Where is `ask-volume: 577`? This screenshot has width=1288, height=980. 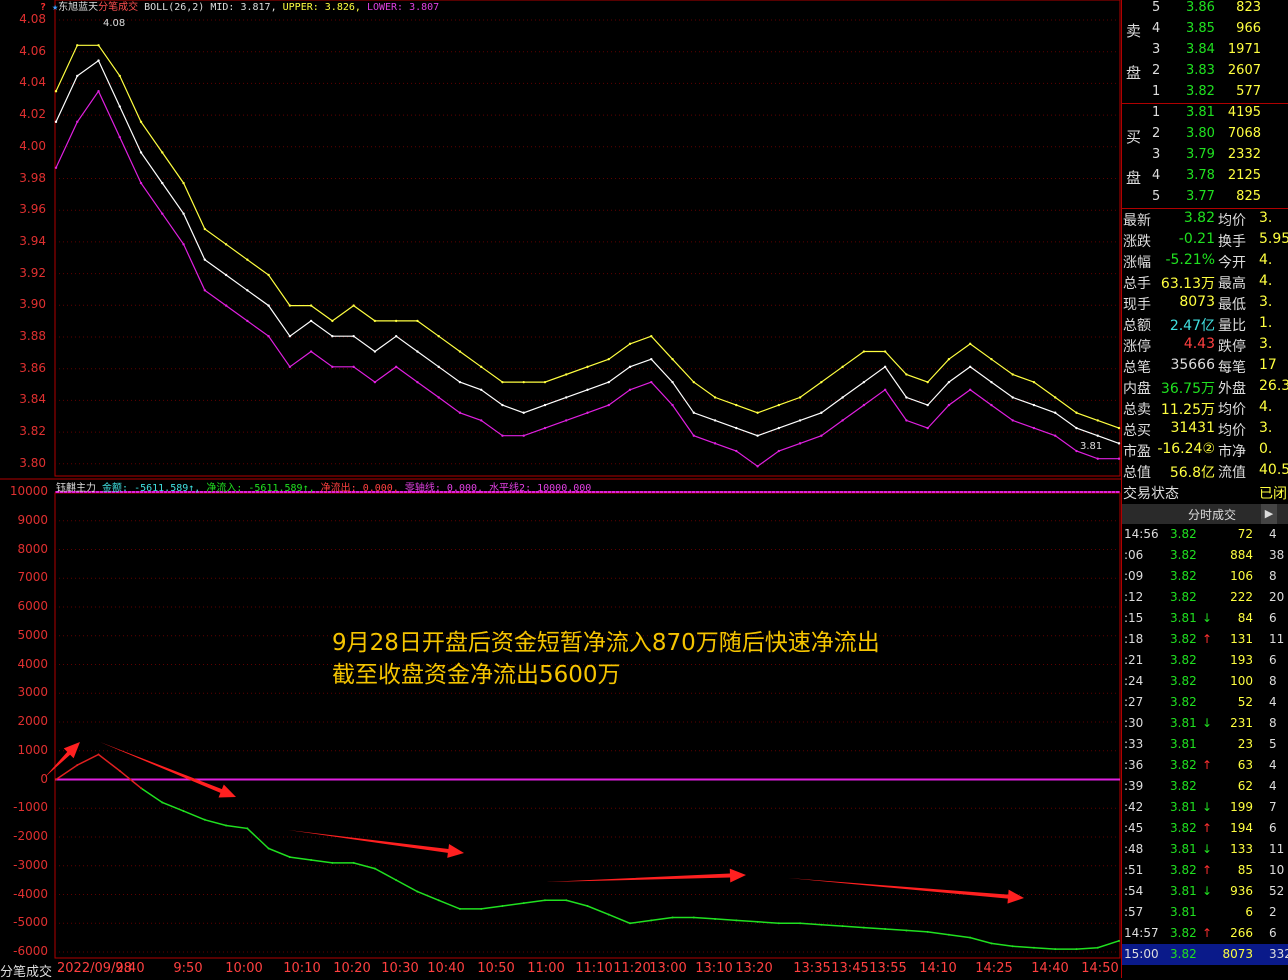 ask-volume: 577 is located at coordinates (1248, 91).